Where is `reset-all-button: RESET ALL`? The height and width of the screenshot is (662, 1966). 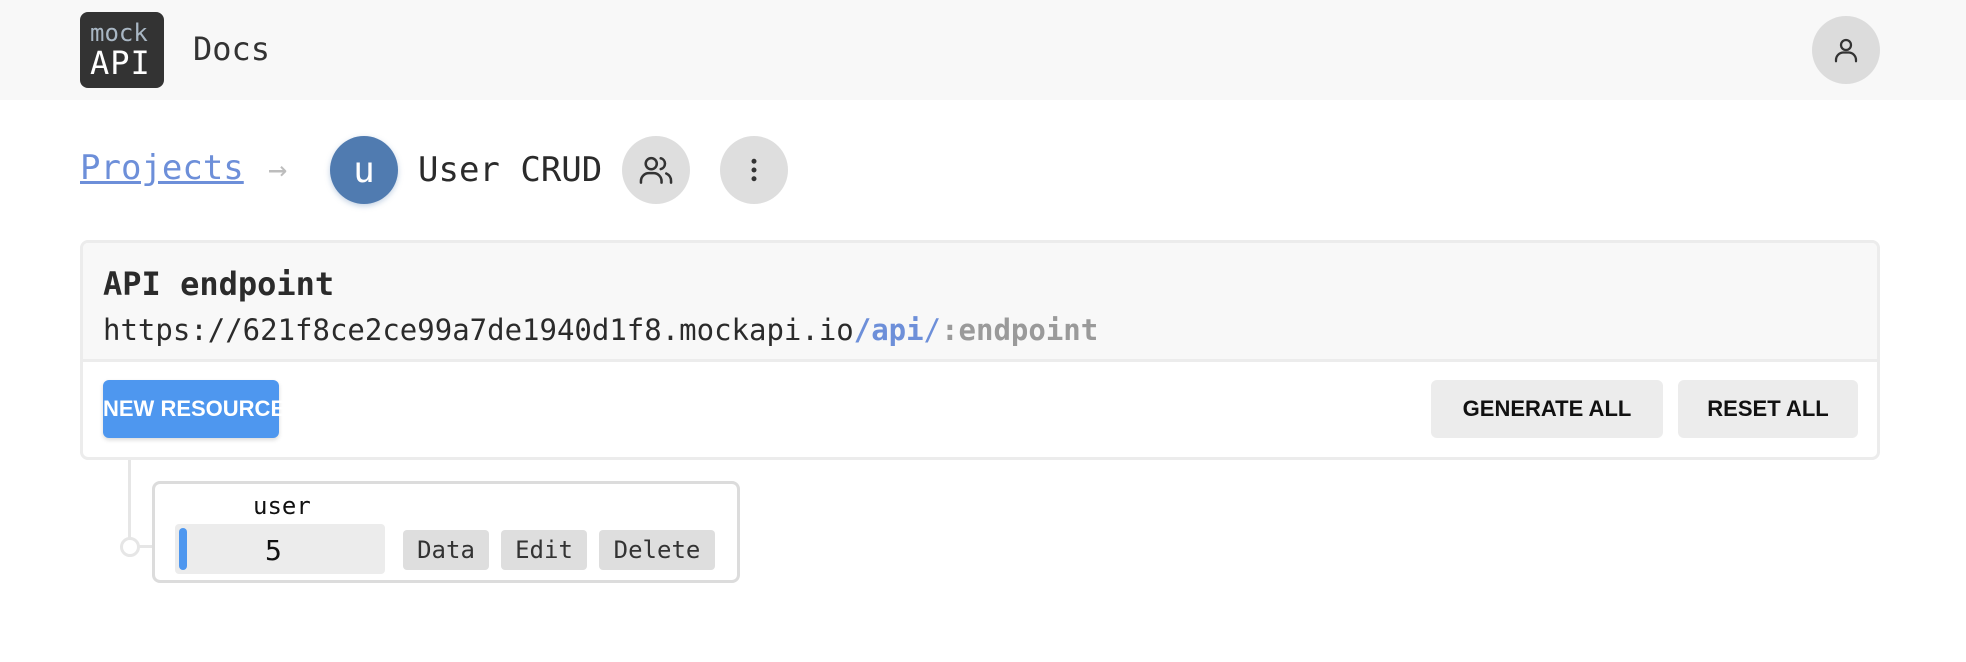 reset-all-button: RESET ALL is located at coordinates (1768, 409).